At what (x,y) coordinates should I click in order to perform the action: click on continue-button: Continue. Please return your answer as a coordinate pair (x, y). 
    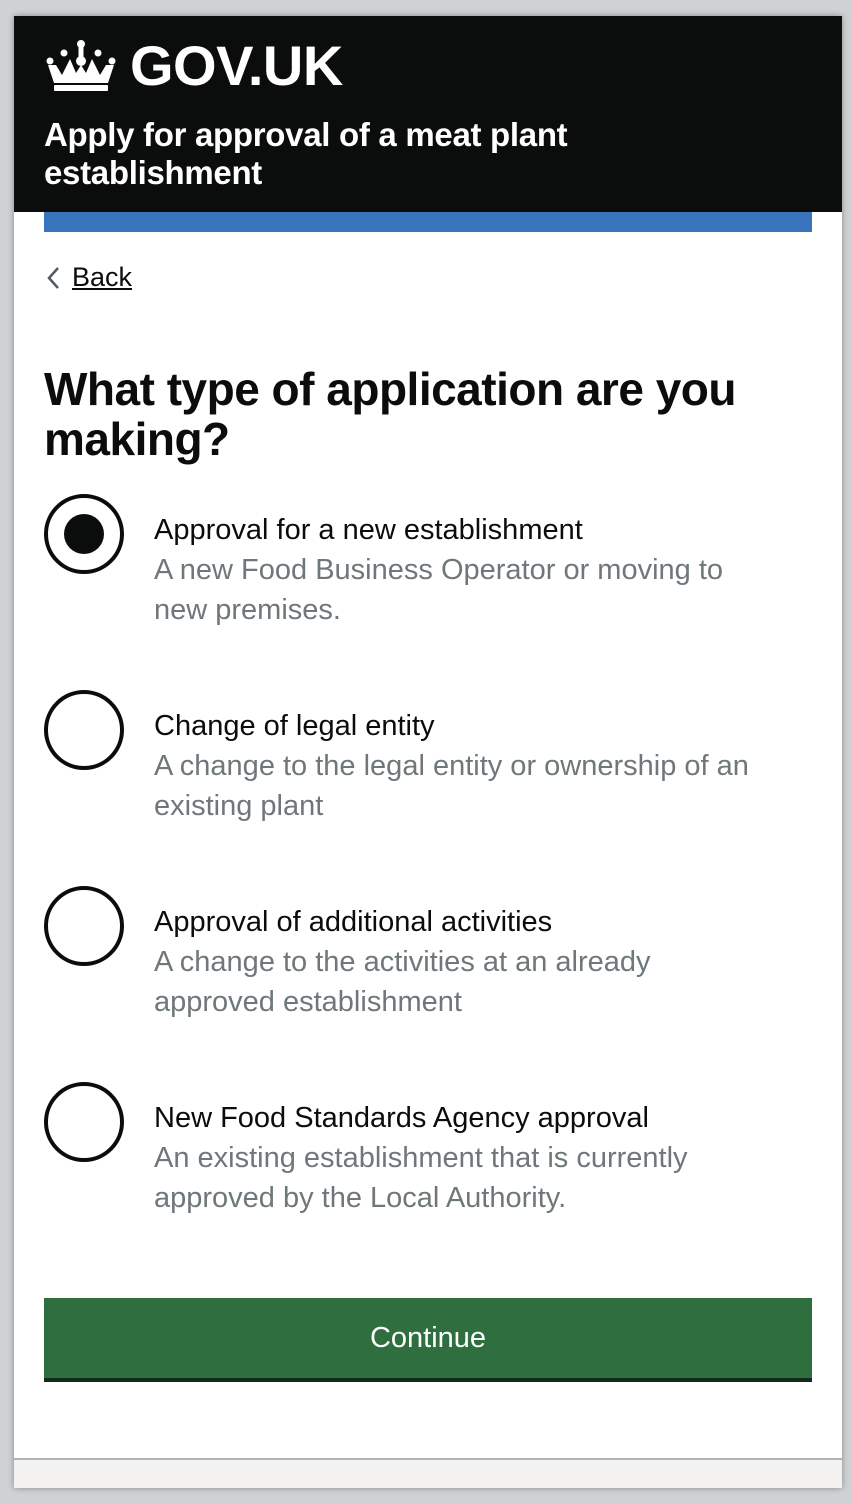
    Looking at the image, I should click on (428, 1338).